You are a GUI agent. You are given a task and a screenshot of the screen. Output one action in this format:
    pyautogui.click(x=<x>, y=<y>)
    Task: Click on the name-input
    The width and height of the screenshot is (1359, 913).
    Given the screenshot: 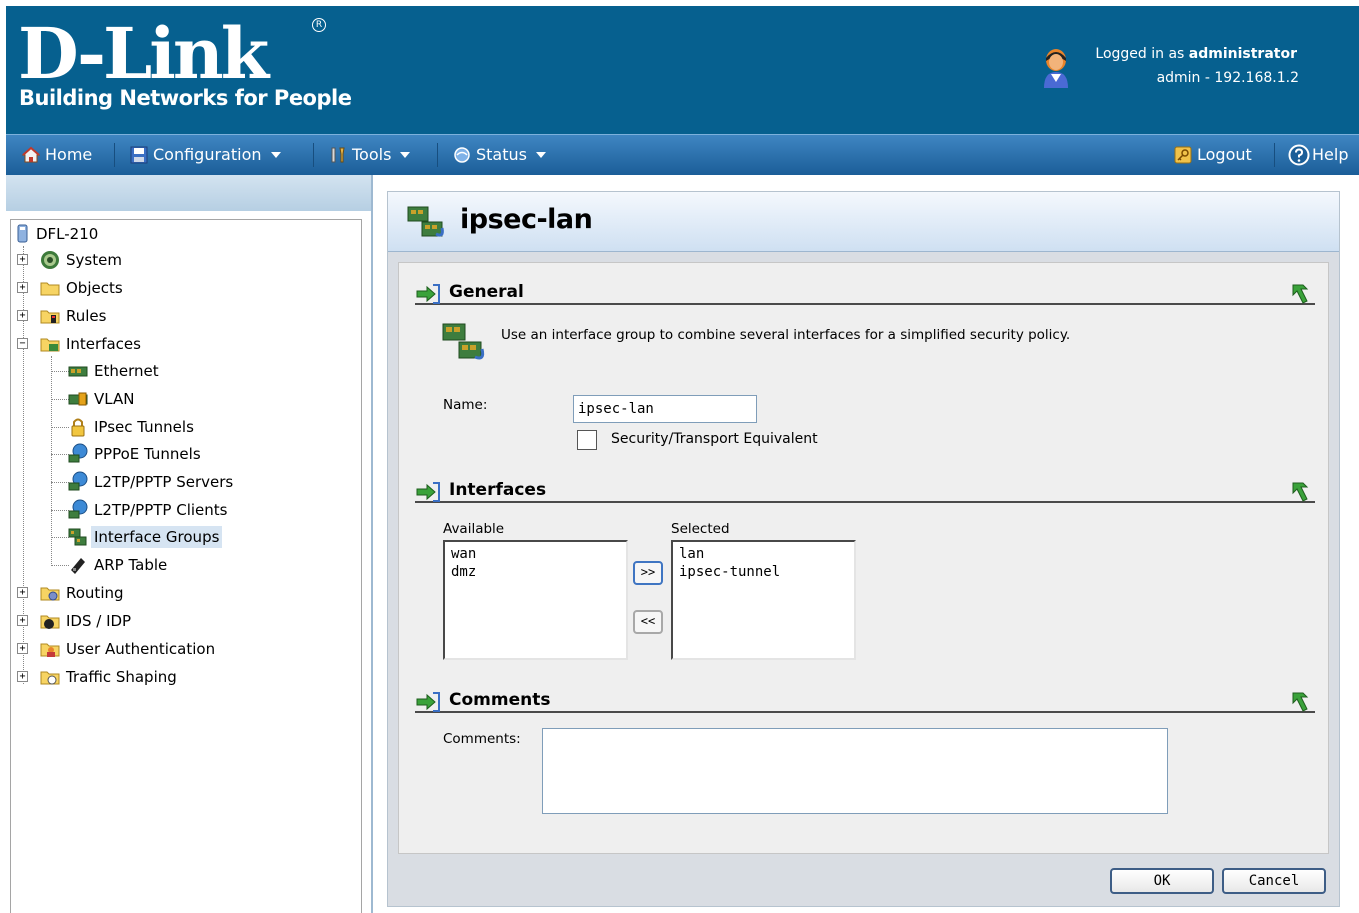 What is the action you would take?
    pyautogui.click(x=665, y=409)
    